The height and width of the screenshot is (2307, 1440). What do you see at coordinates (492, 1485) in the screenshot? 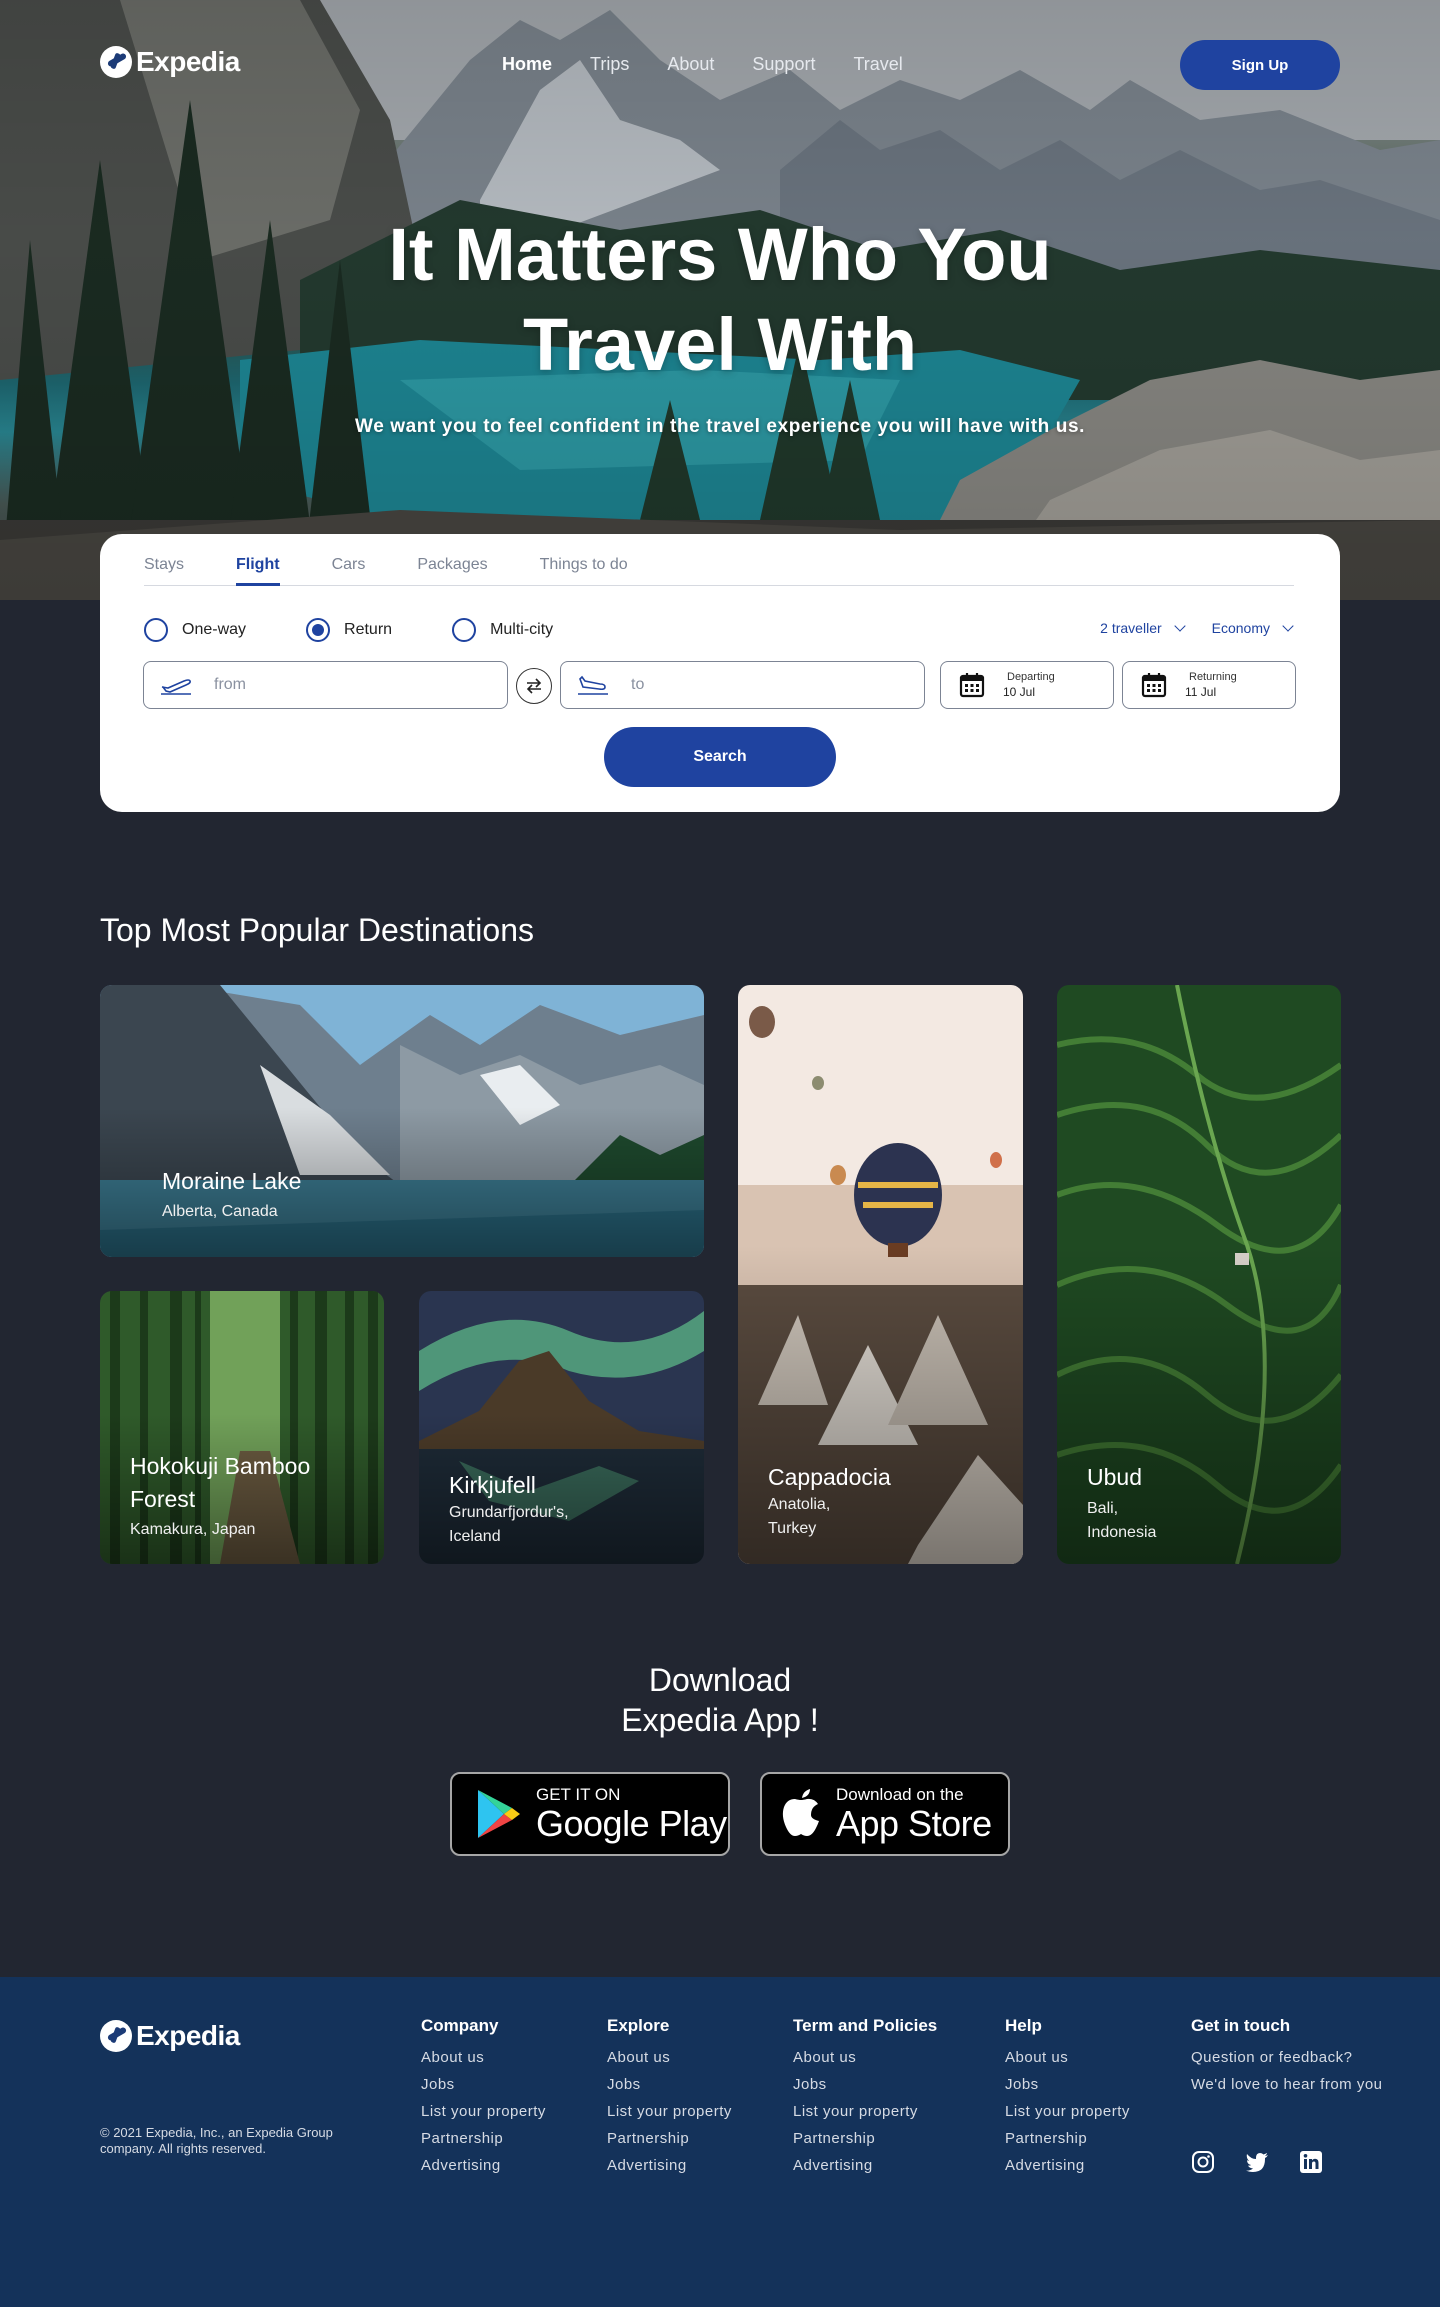
I see `destination-name: Kirkjufell` at bounding box center [492, 1485].